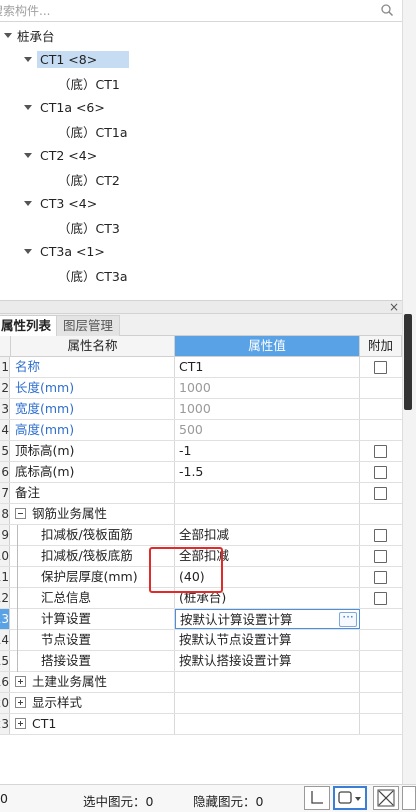 The width and height of the screenshot is (416, 812). Describe the element at coordinates (92, 131) in the screenshot. I see `tree-leaf: （底）CT1a` at that location.